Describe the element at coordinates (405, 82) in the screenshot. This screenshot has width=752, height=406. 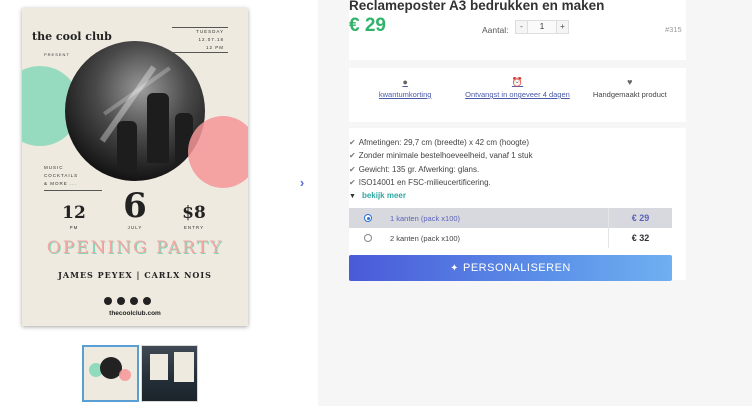
I see `piggy-bank-icon: ●` at that location.